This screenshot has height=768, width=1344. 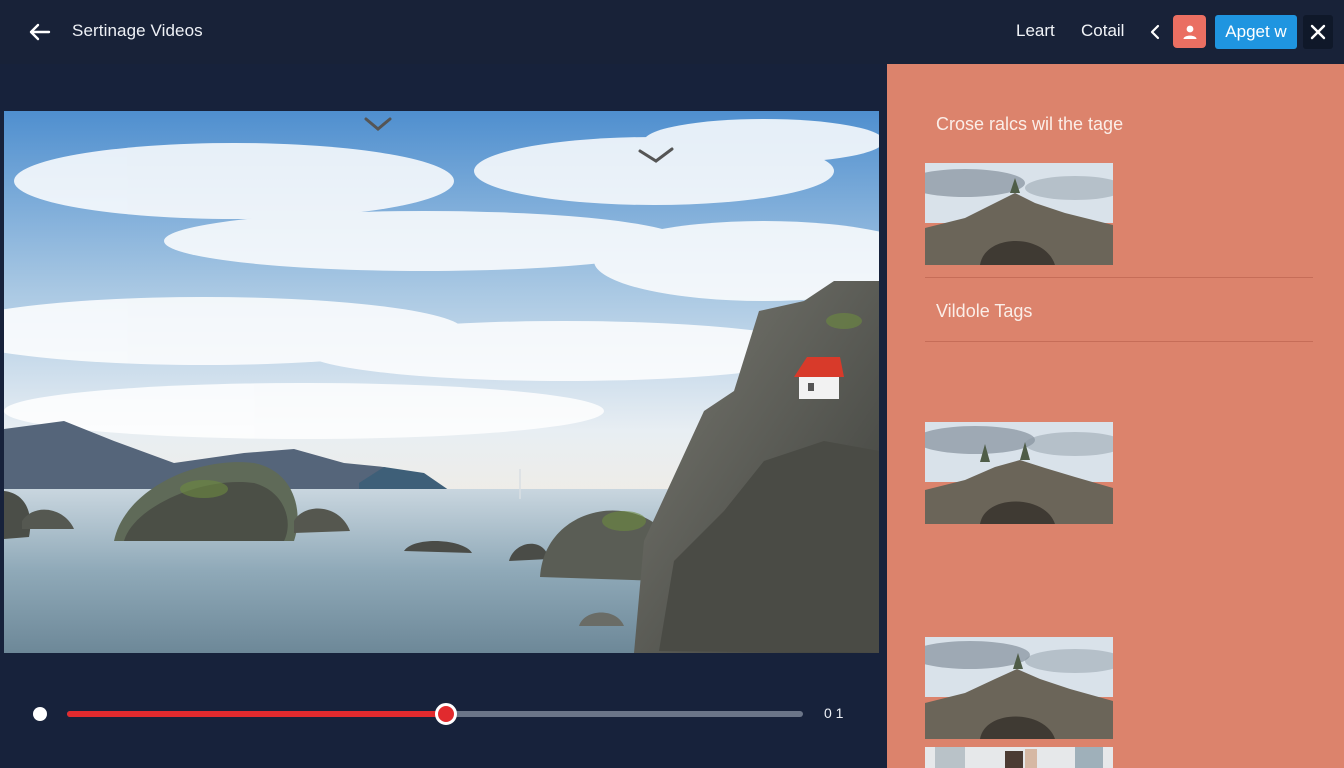 What do you see at coordinates (257, 714) in the screenshot?
I see `progress-fill` at bounding box center [257, 714].